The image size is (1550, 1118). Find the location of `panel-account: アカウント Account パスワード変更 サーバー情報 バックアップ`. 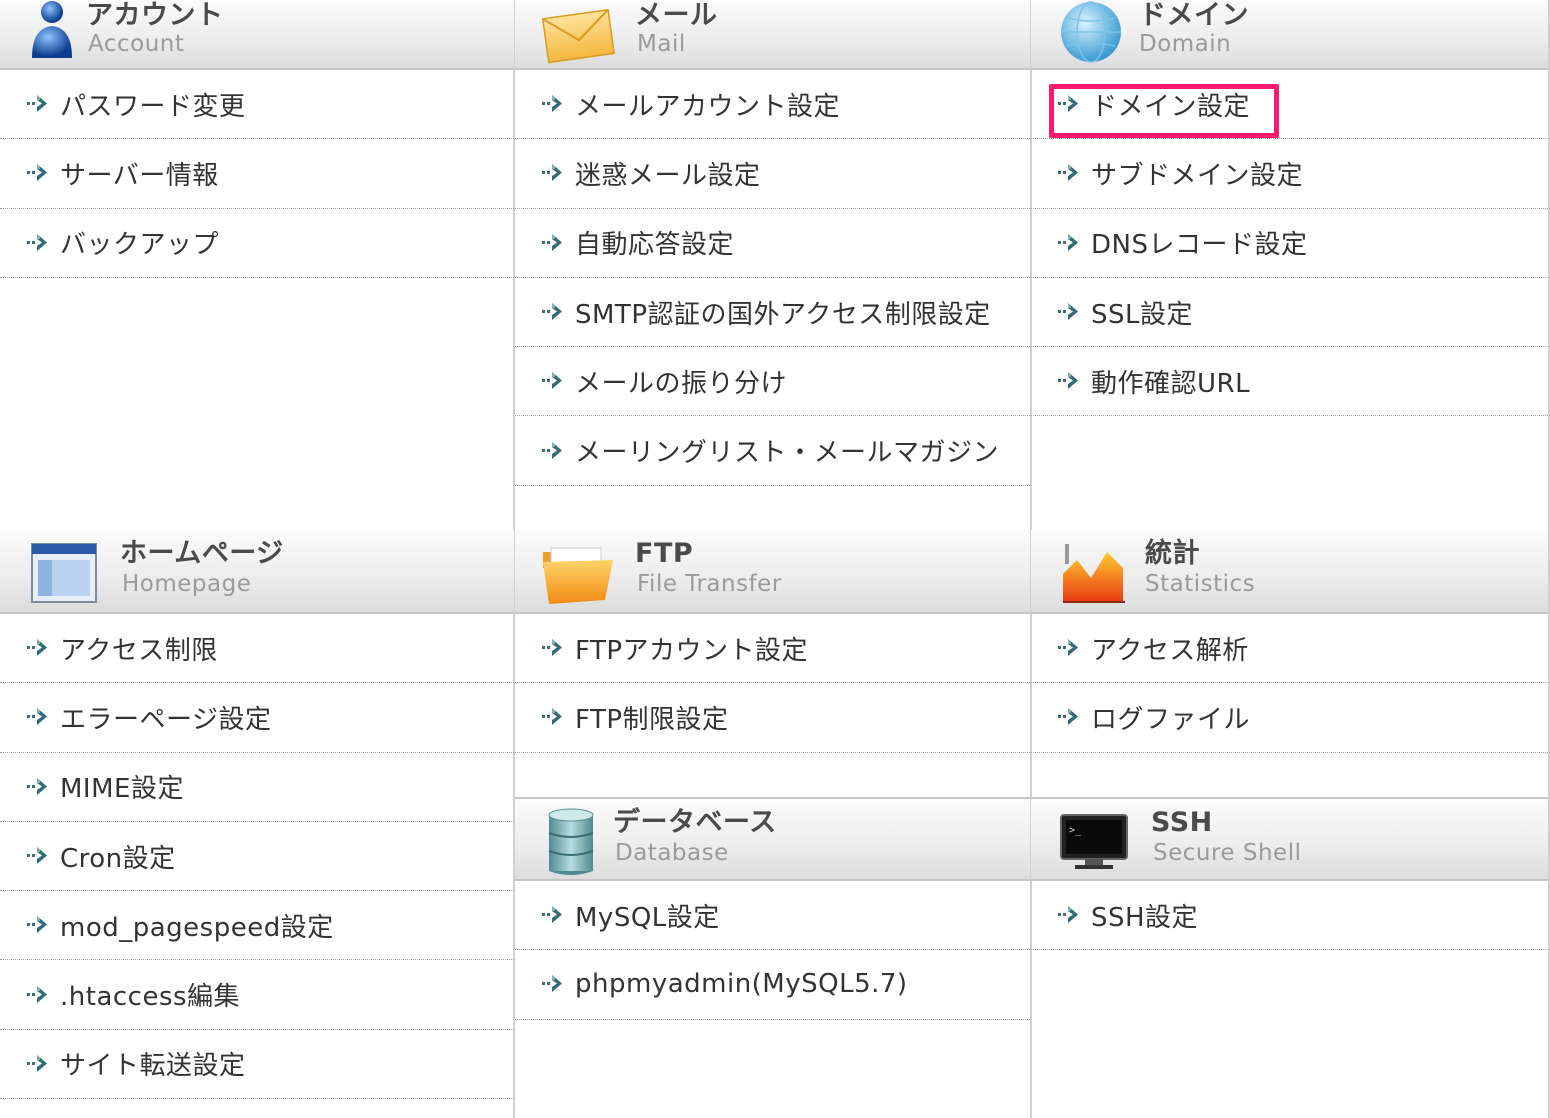

panel-account: アカウント Account パスワード変更 サーバー情報 バックアップ is located at coordinates (257, 139).